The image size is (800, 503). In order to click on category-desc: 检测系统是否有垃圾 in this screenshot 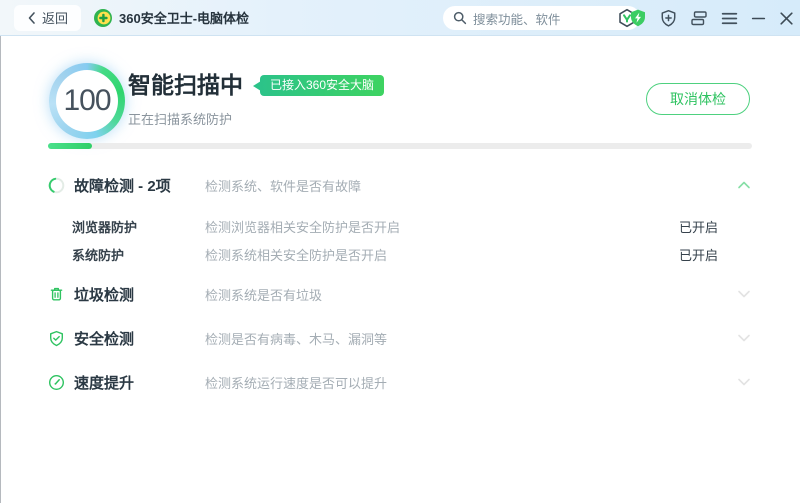, I will do `click(264, 295)`.